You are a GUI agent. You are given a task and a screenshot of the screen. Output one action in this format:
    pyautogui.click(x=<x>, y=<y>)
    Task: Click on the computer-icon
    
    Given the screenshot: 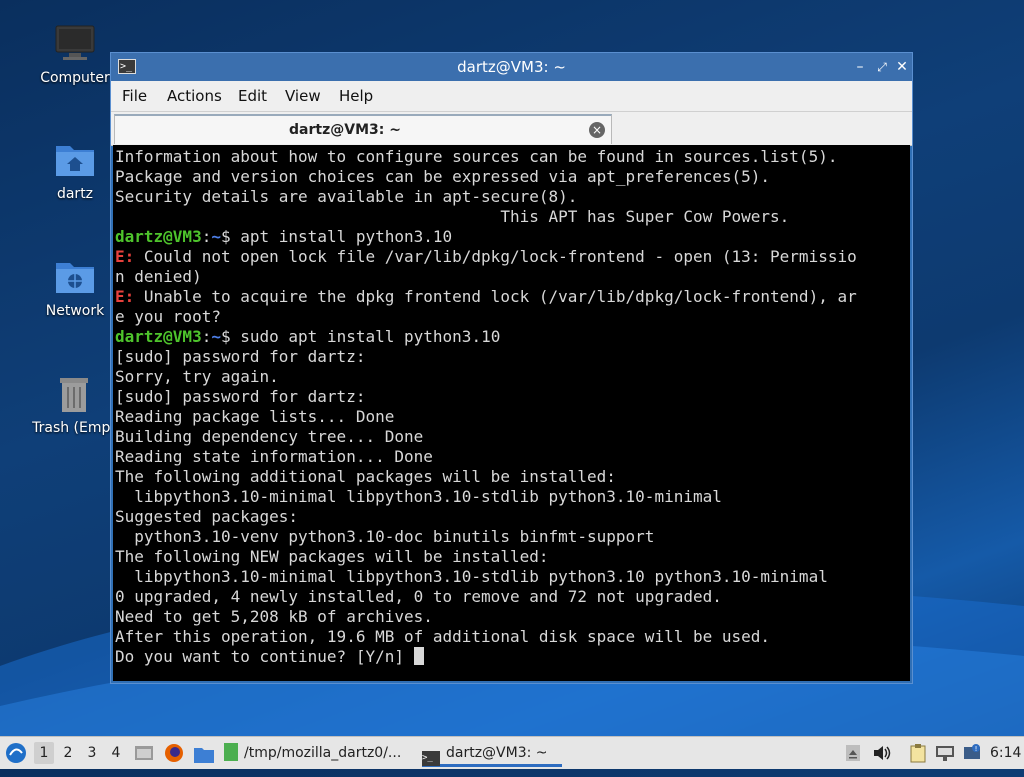 What is the action you would take?
    pyautogui.click(x=75, y=44)
    